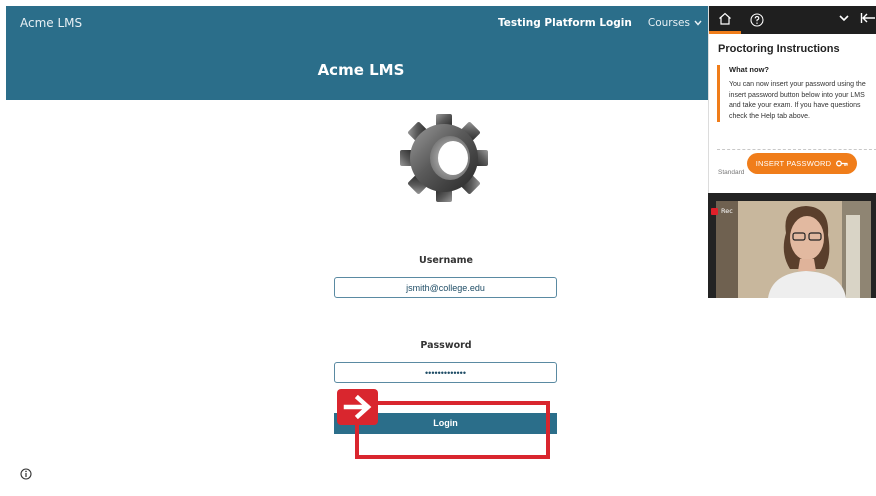  Describe the element at coordinates (357, 407) in the screenshot. I see `arrow-right-icon` at that location.